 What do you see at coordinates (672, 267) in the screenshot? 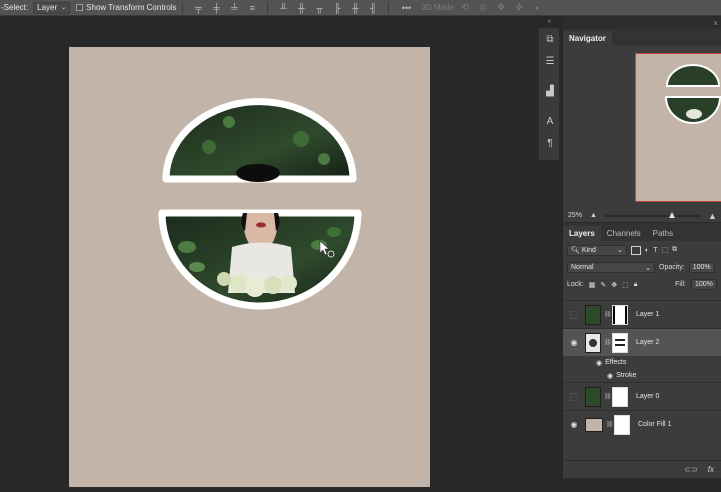
I see `opacity-label: Opacity:` at bounding box center [672, 267].